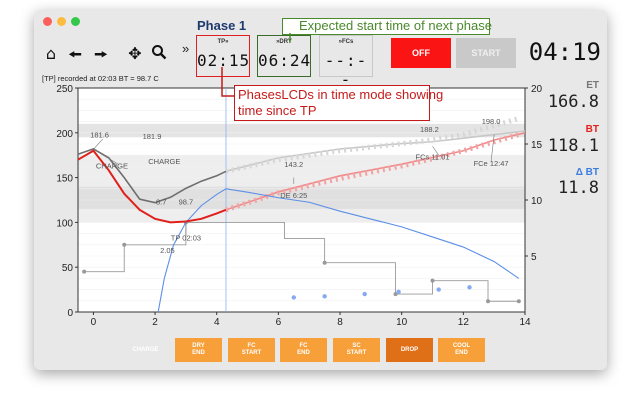  Describe the element at coordinates (186, 201) in the screenshot. I see `chart-annotation: 98.7` at that location.